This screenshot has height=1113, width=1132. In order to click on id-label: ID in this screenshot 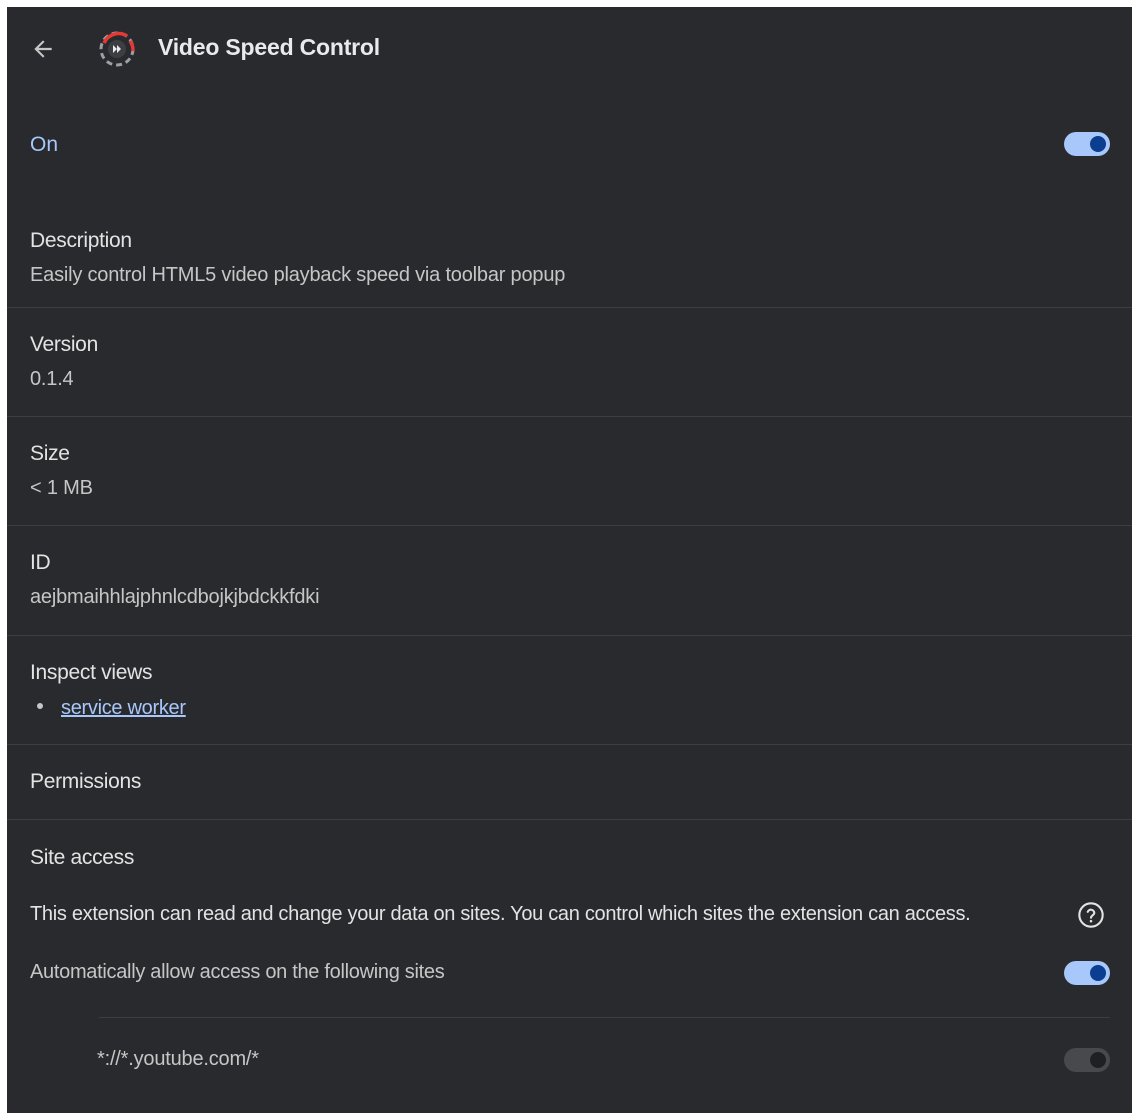, I will do `click(40, 562)`.